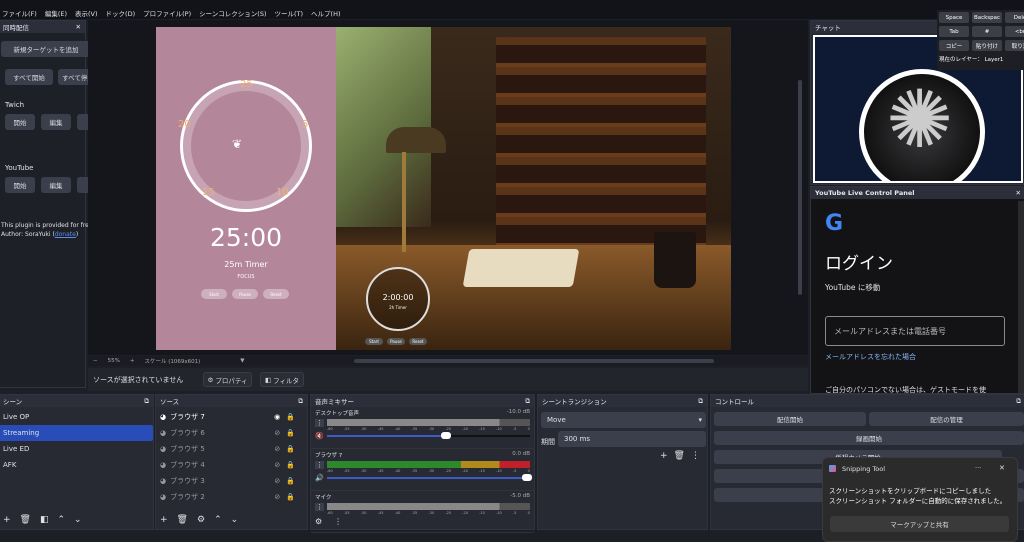  What do you see at coordinates (231, 433) in the screenshot?
I see `source-item: ◕ ブラウザ 6 ⊘ 🔒` at bounding box center [231, 433].